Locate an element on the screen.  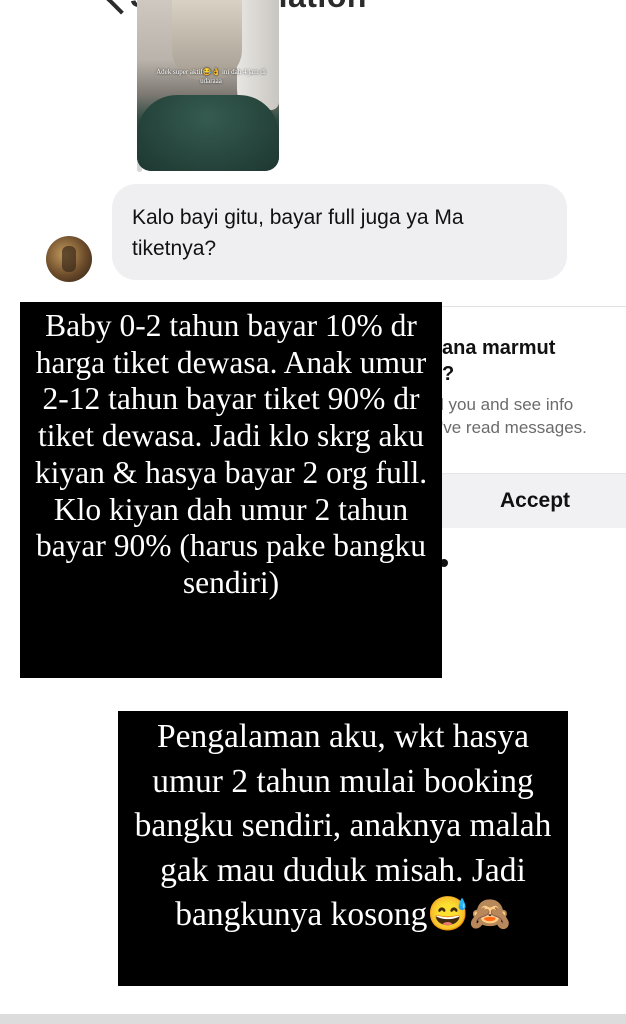
request-info-line1: l you and see info is located at coordinates (507, 404).